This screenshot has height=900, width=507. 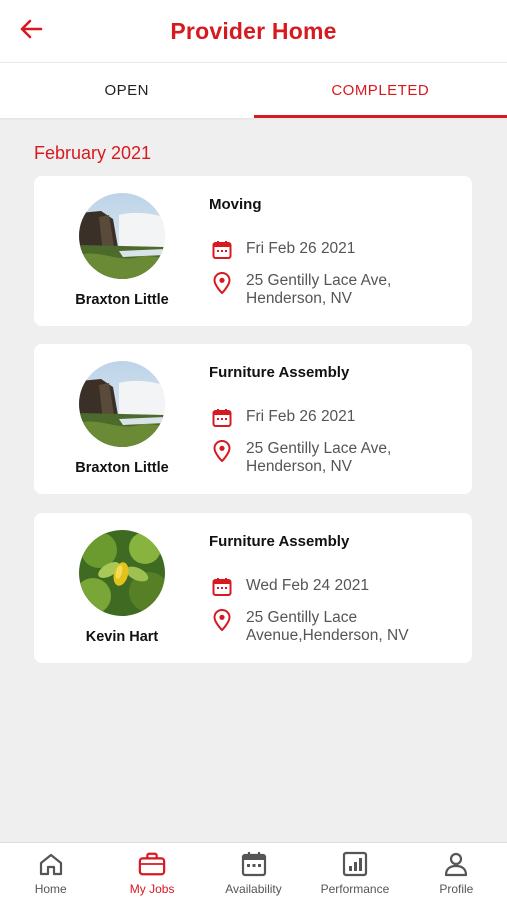 I want to click on nav-label: Availability, so click(x=253, y=889).